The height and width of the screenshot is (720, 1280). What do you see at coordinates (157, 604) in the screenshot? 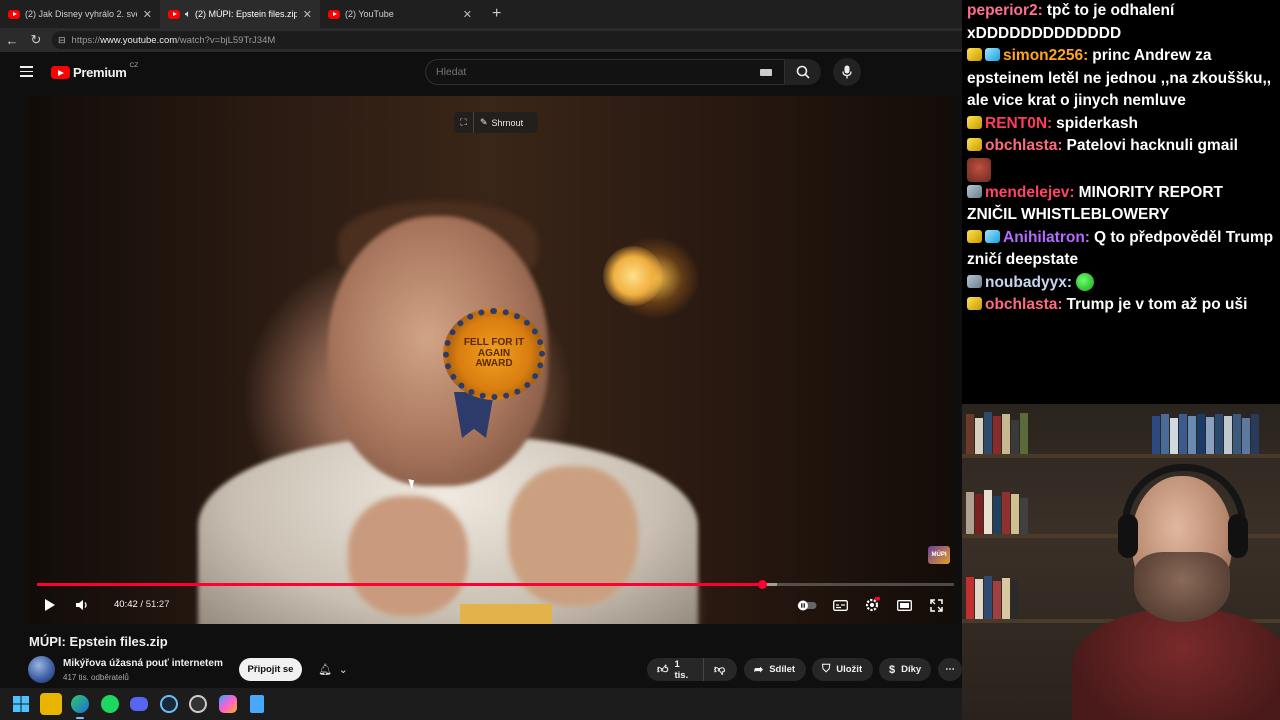
I see `total-time: 51:27` at bounding box center [157, 604].